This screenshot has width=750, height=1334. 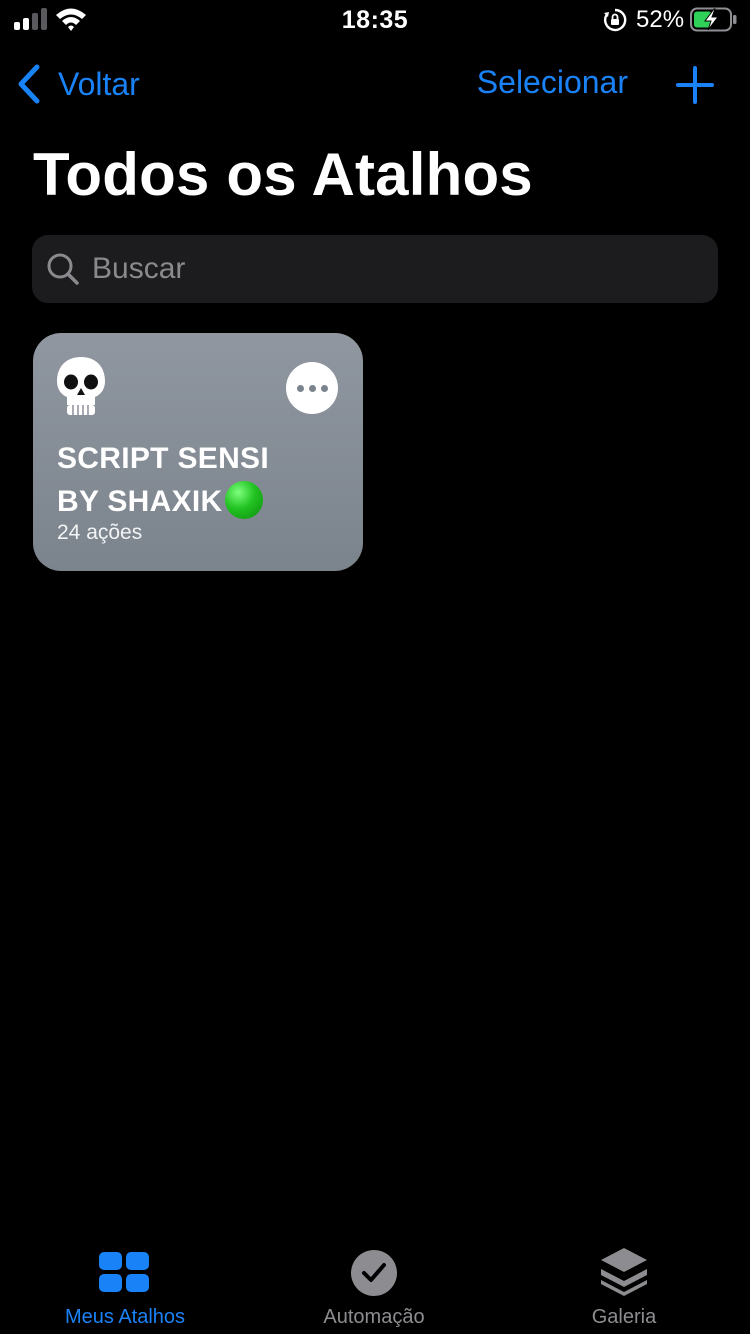 I want to click on search-bar, so click(x=375, y=269).